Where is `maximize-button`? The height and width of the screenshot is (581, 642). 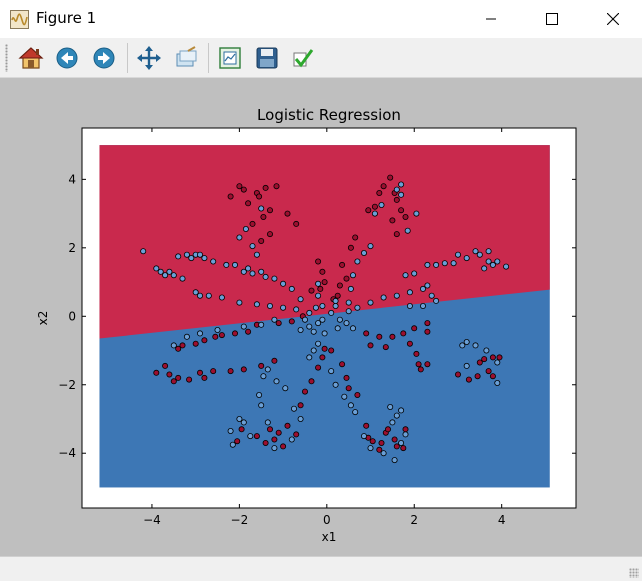
maximize-button is located at coordinates (552, 19).